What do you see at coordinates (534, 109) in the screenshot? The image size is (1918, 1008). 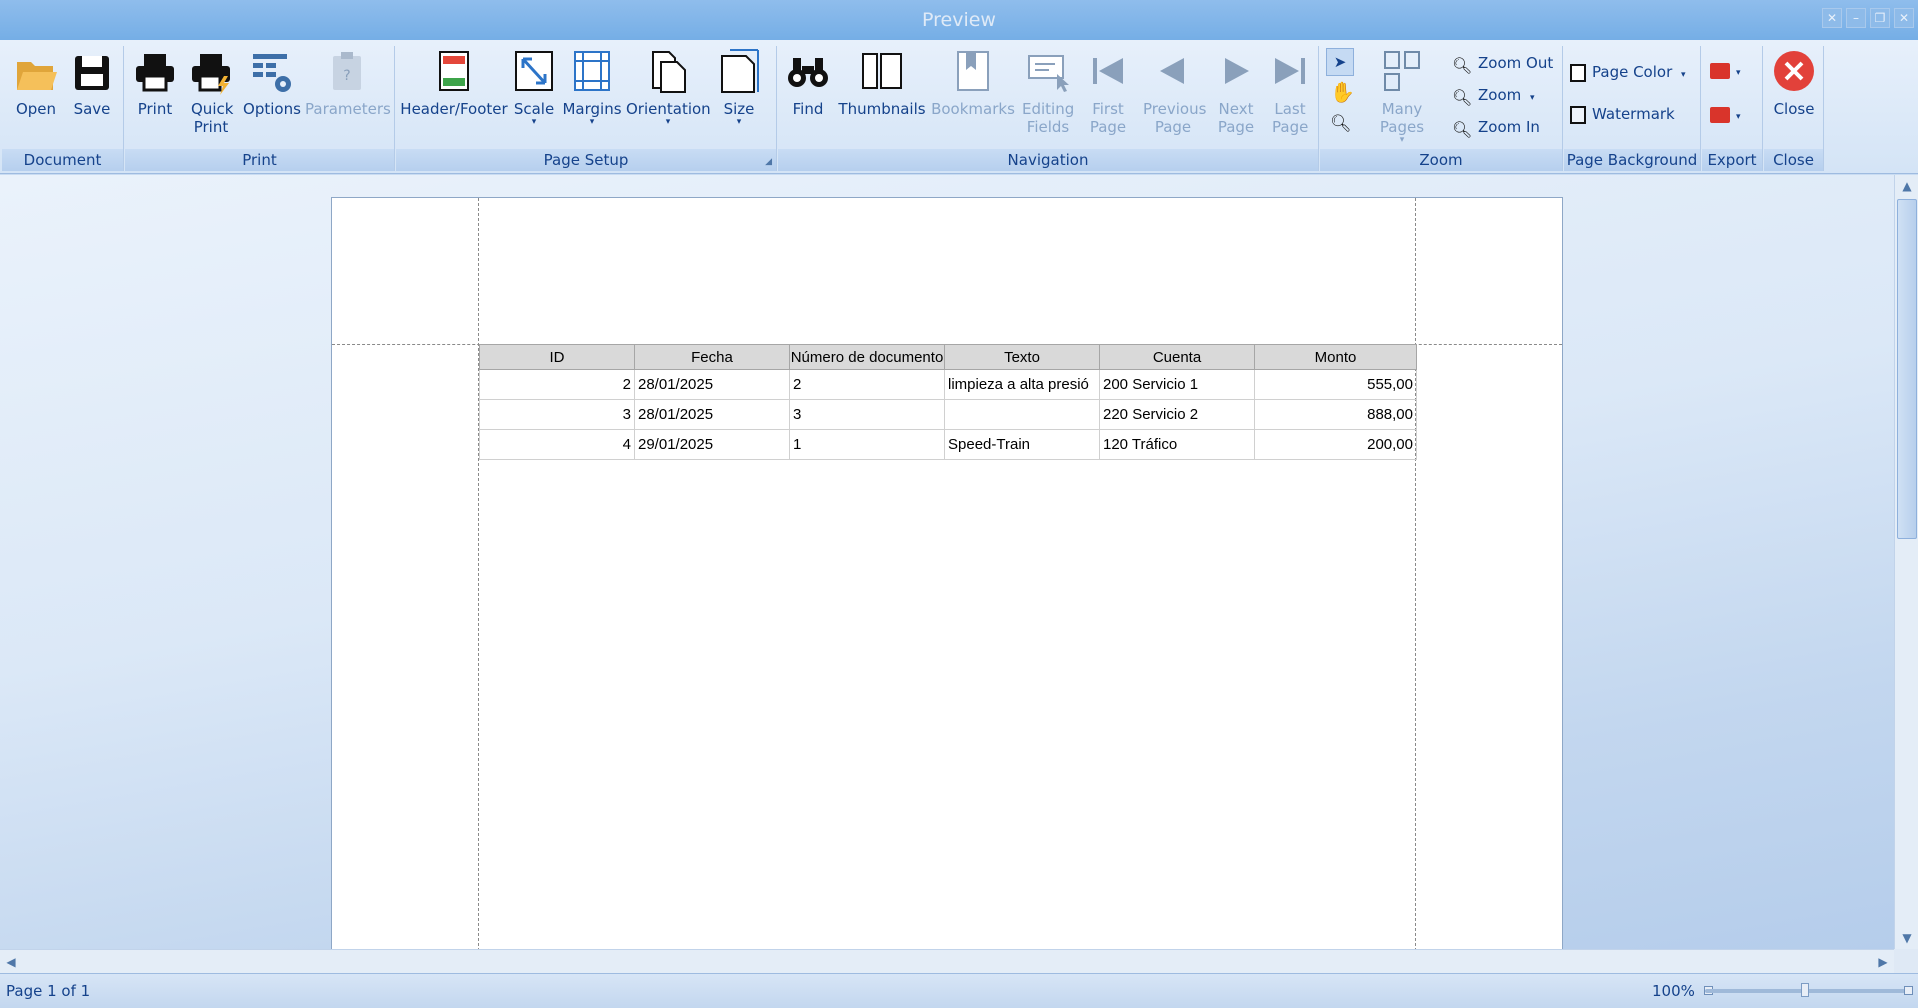 I see `scale-label: Scale` at bounding box center [534, 109].